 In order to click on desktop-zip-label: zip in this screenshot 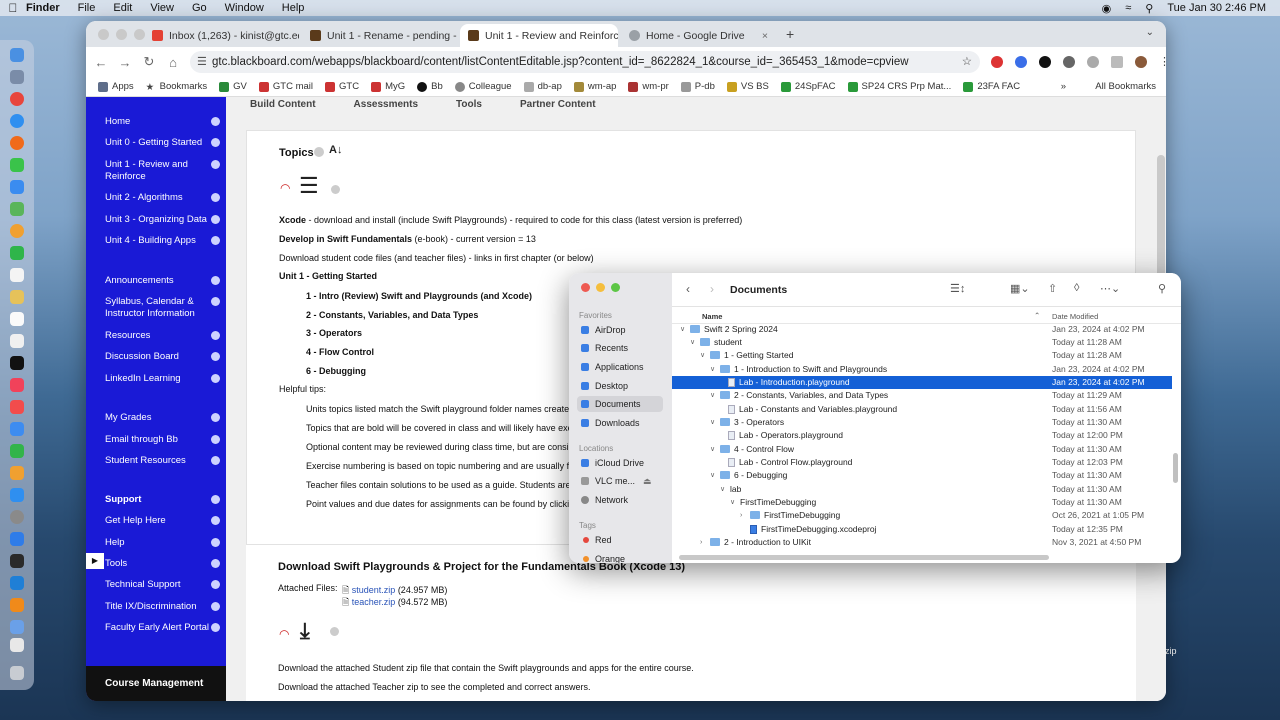, I will do `click(1171, 651)`.